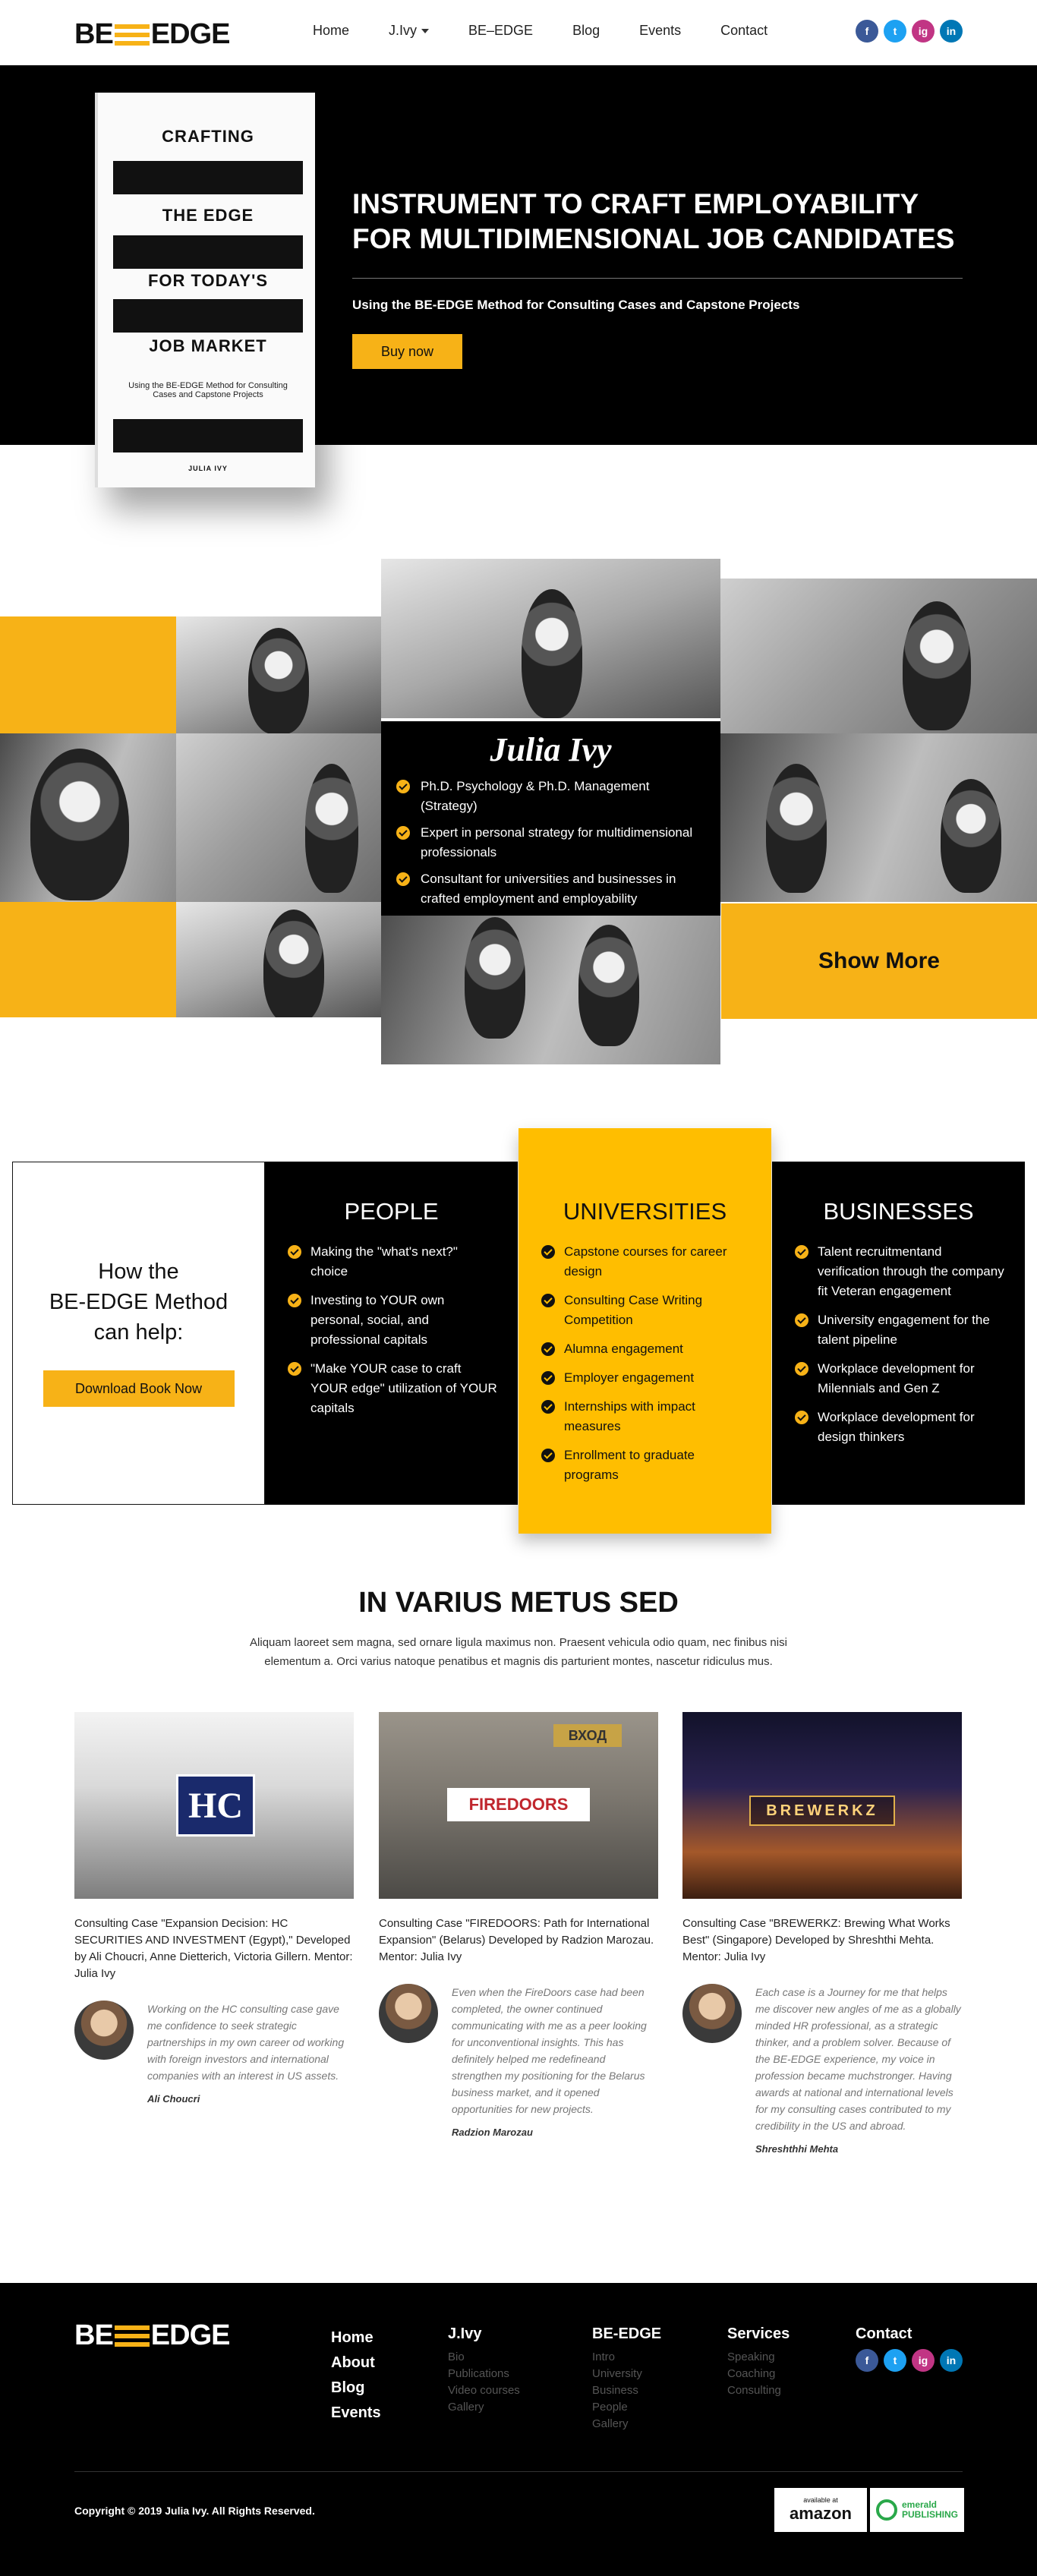  I want to click on book-title-line: FOR TODAY'S, so click(208, 280).